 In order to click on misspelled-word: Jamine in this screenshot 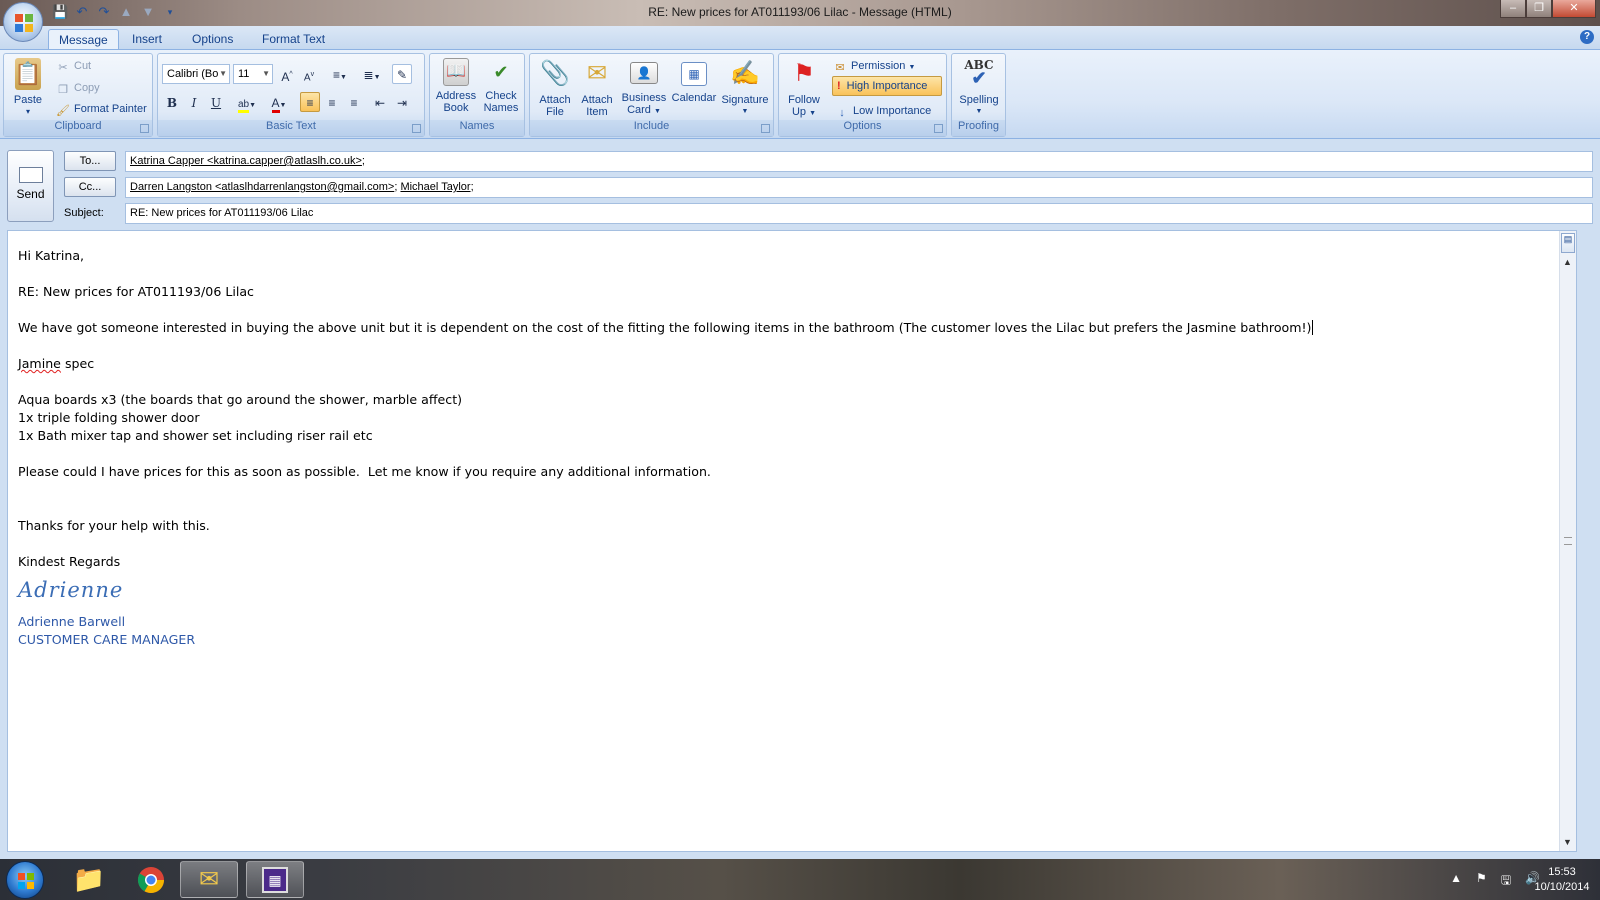, I will do `click(39, 363)`.